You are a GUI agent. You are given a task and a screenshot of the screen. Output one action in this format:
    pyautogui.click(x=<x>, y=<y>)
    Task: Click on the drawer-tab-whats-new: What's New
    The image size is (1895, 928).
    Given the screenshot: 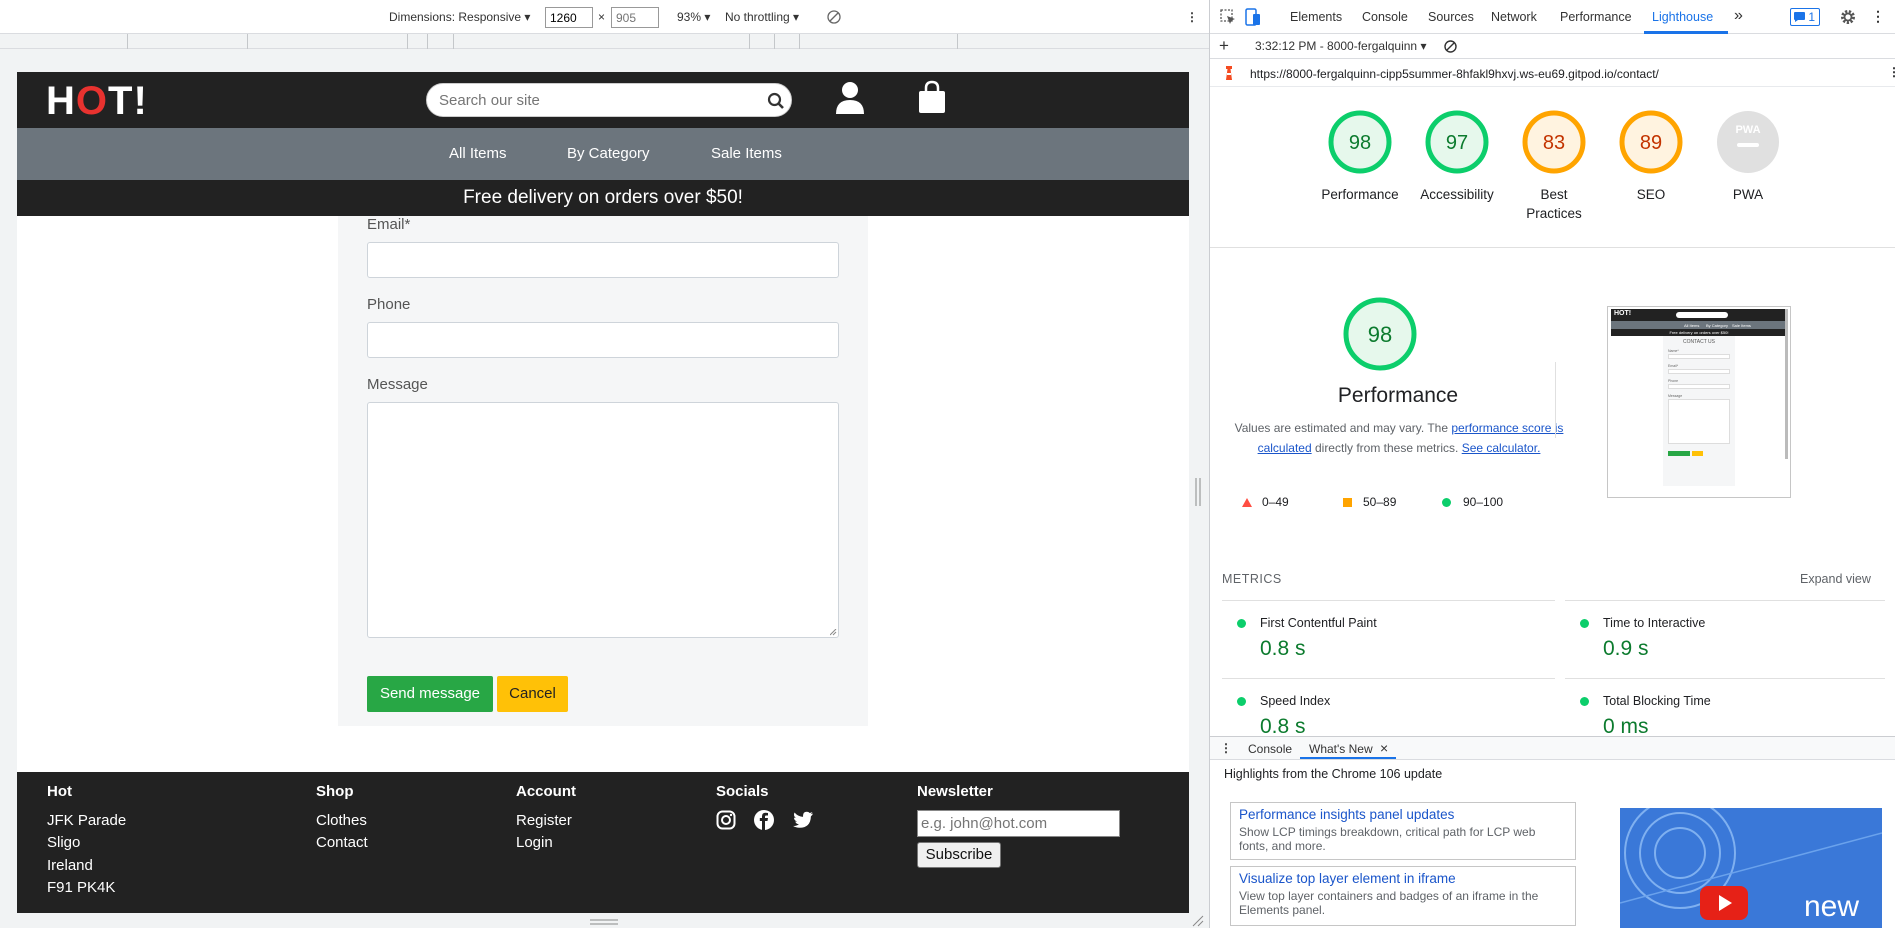 What is the action you would take?
    pyautogui.click(x=1341, y=749)
    